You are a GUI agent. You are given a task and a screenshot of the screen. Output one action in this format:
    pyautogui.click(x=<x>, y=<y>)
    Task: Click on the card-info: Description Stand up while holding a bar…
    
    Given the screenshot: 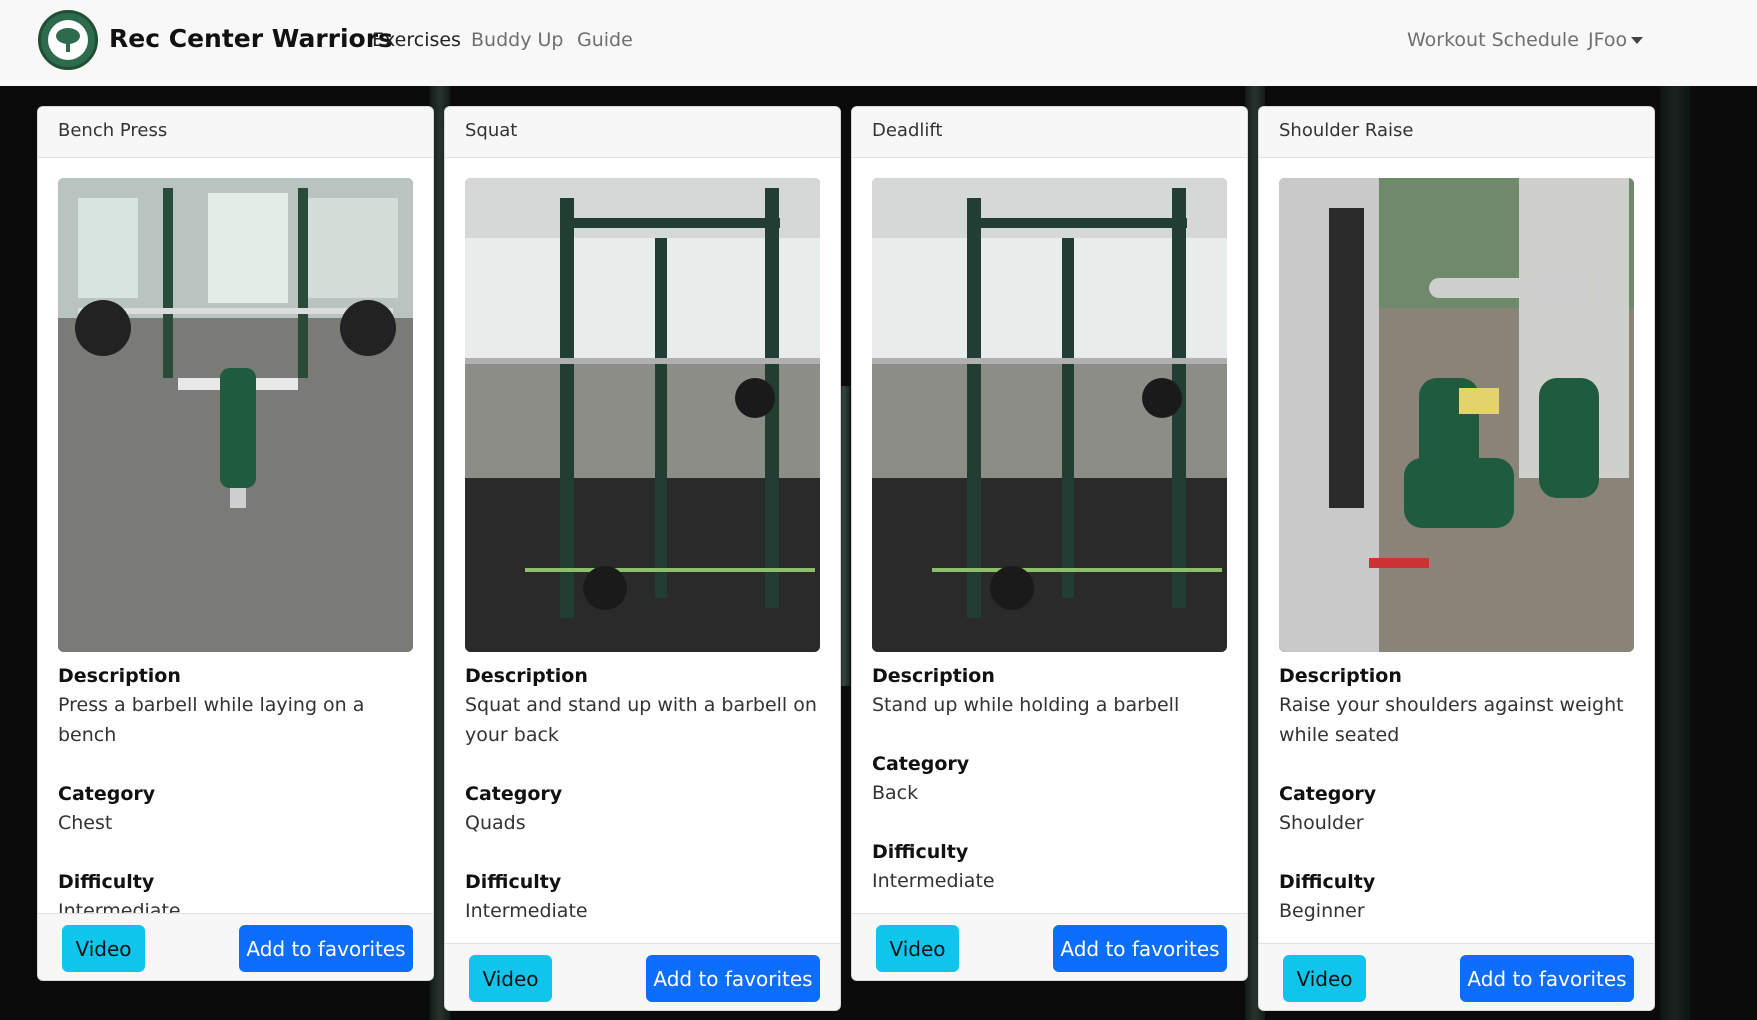 What is the action you would take?
    pyautogui.click(x=1052, y=779)
    